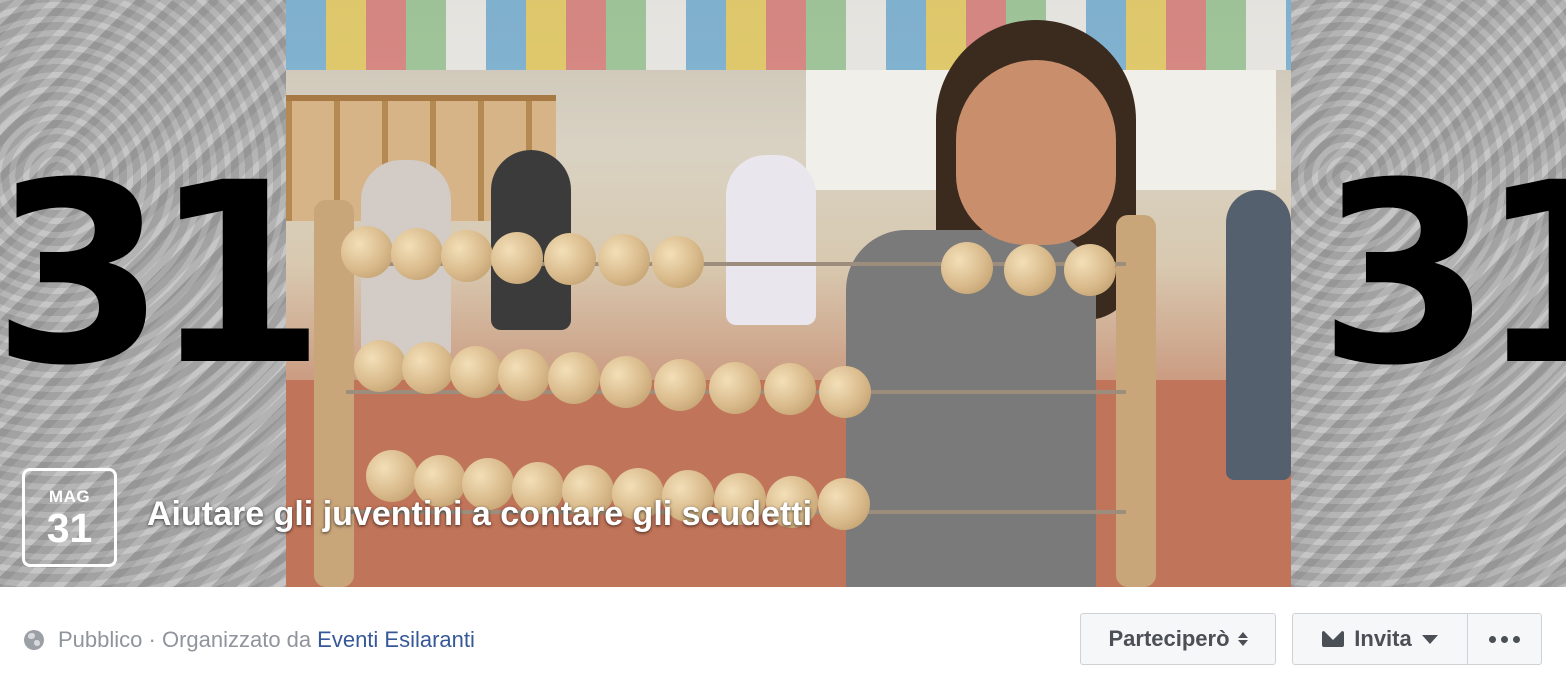 The width and height of the screenshot is (1566, 692). I want to click on going-button: Parteciperò, so click(1178, 639).